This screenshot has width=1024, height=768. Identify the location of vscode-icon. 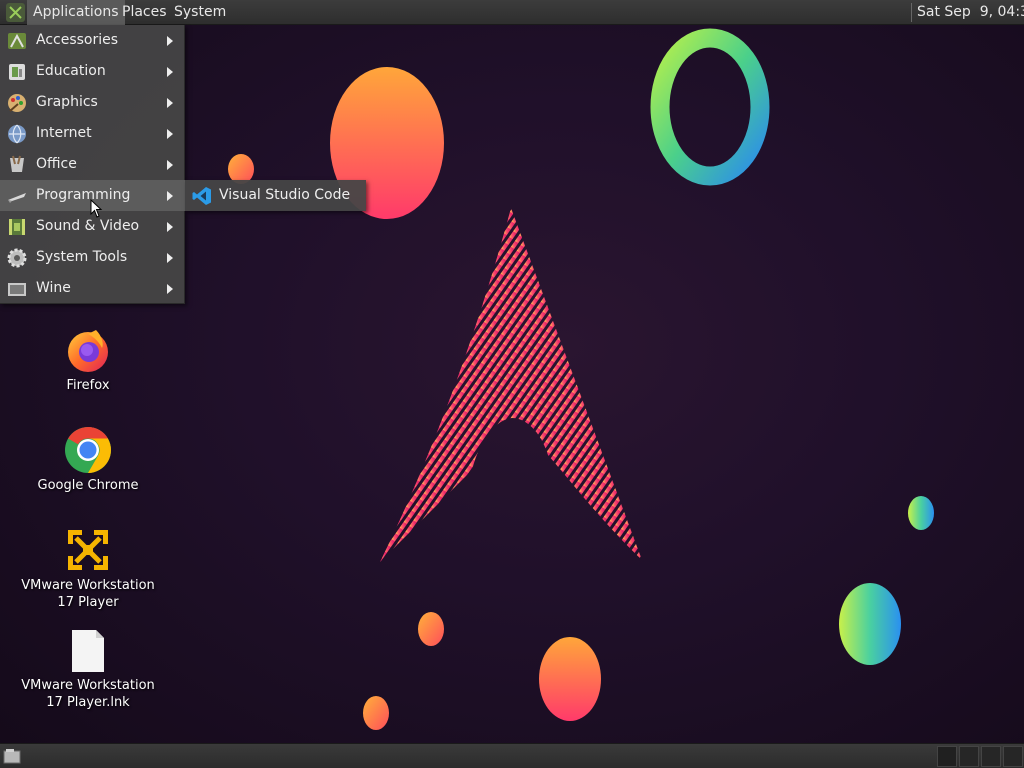
(201, 196).